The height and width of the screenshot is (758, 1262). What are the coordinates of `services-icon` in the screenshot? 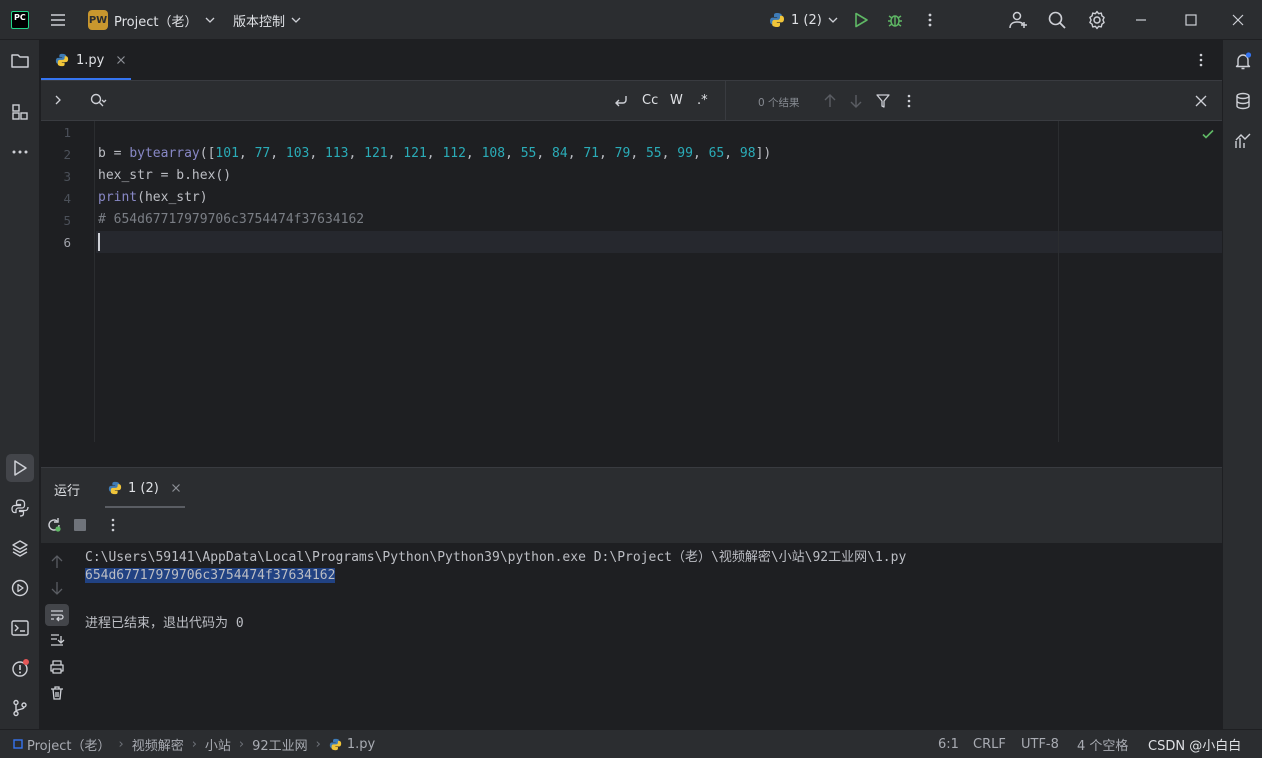 It's located at (20, 588).